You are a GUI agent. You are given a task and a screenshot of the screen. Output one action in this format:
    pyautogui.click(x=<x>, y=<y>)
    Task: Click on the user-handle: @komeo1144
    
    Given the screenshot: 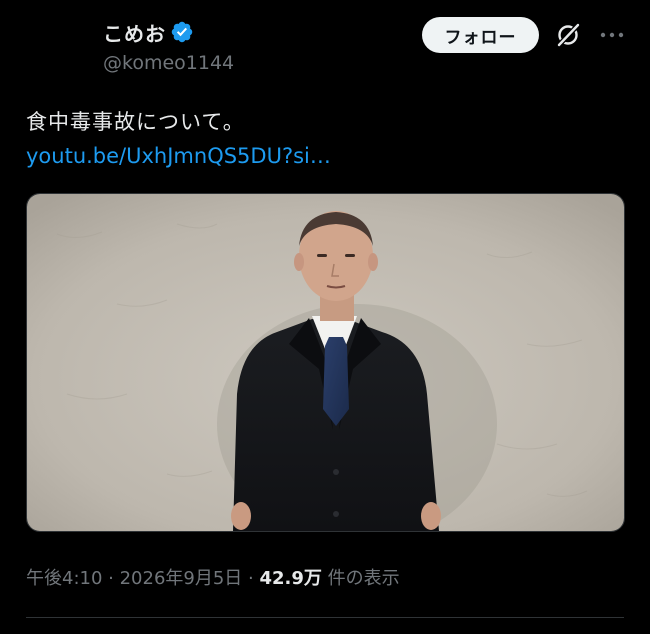 What is the action you would take?
    pyautogui.click(x=168, y=63)
    